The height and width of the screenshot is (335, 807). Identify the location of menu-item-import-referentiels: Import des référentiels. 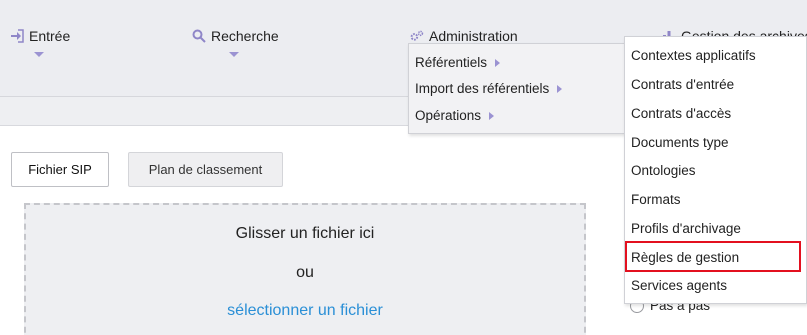
(489, 88).